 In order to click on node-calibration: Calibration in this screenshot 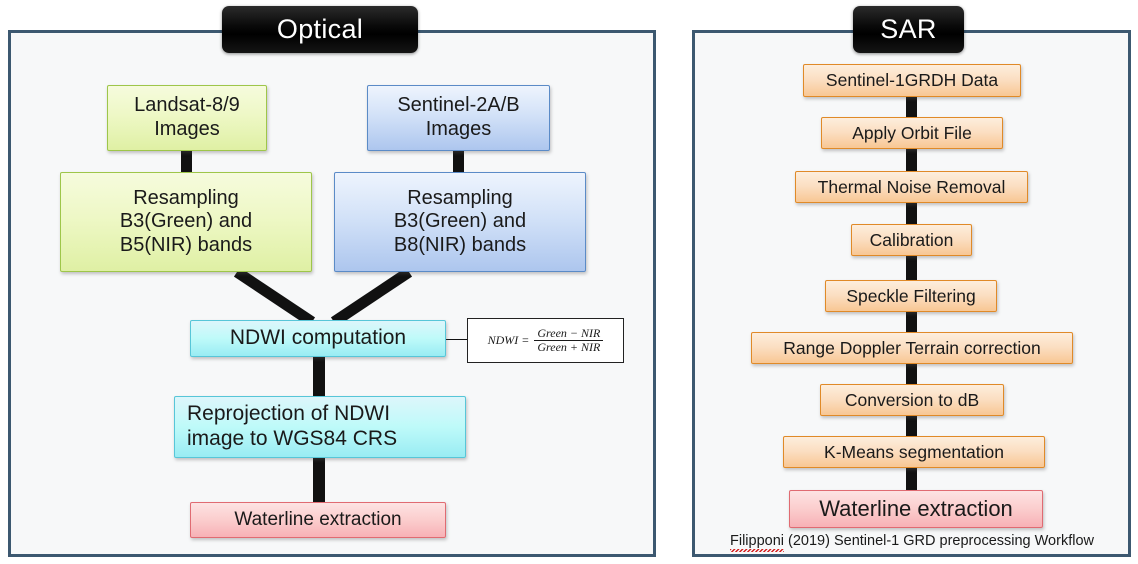, I will do `click(911, 240)`.